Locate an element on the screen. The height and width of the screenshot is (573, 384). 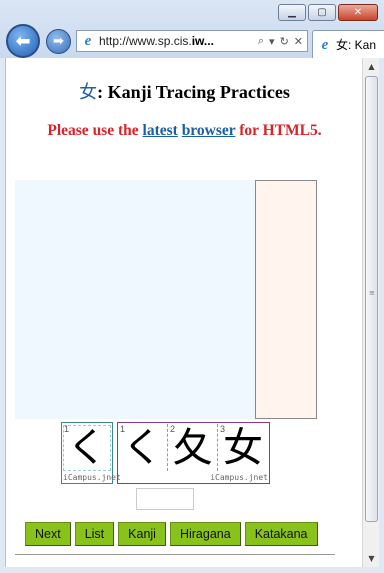
vertical-scrollbar: ▲ ≡ ▼ is located at coordinates (370, 312).